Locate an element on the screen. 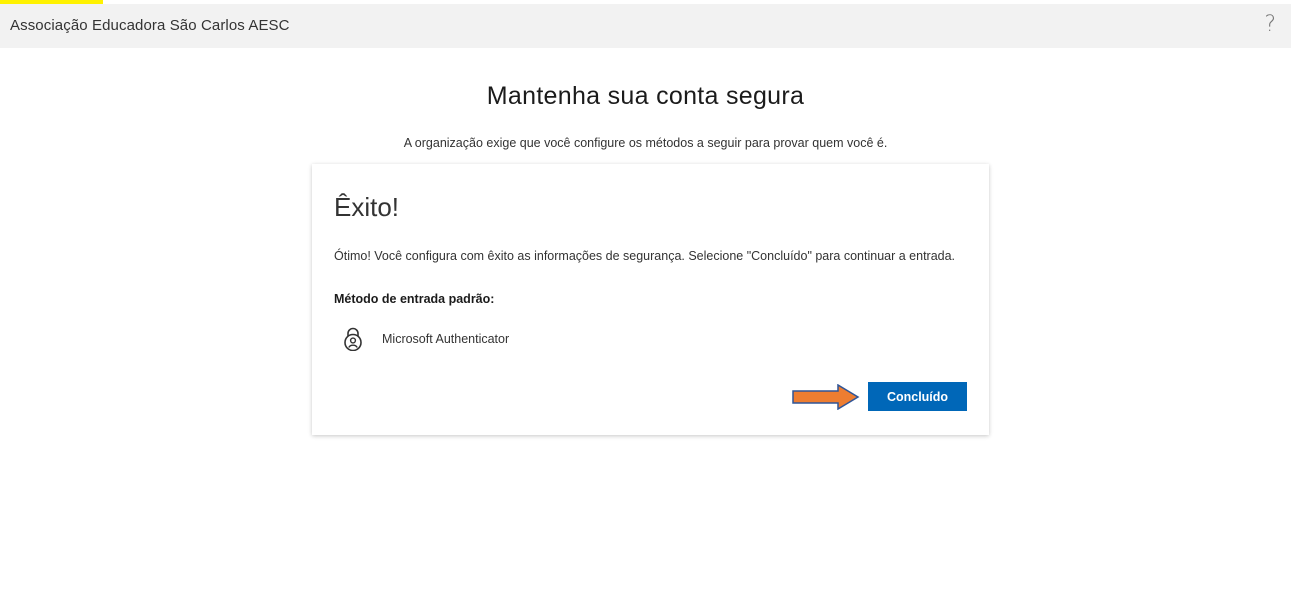 The width and height of the screenshot is (1291, 611). default-method-row: Microsoft Authenticator is located at coordinates (425, 339).